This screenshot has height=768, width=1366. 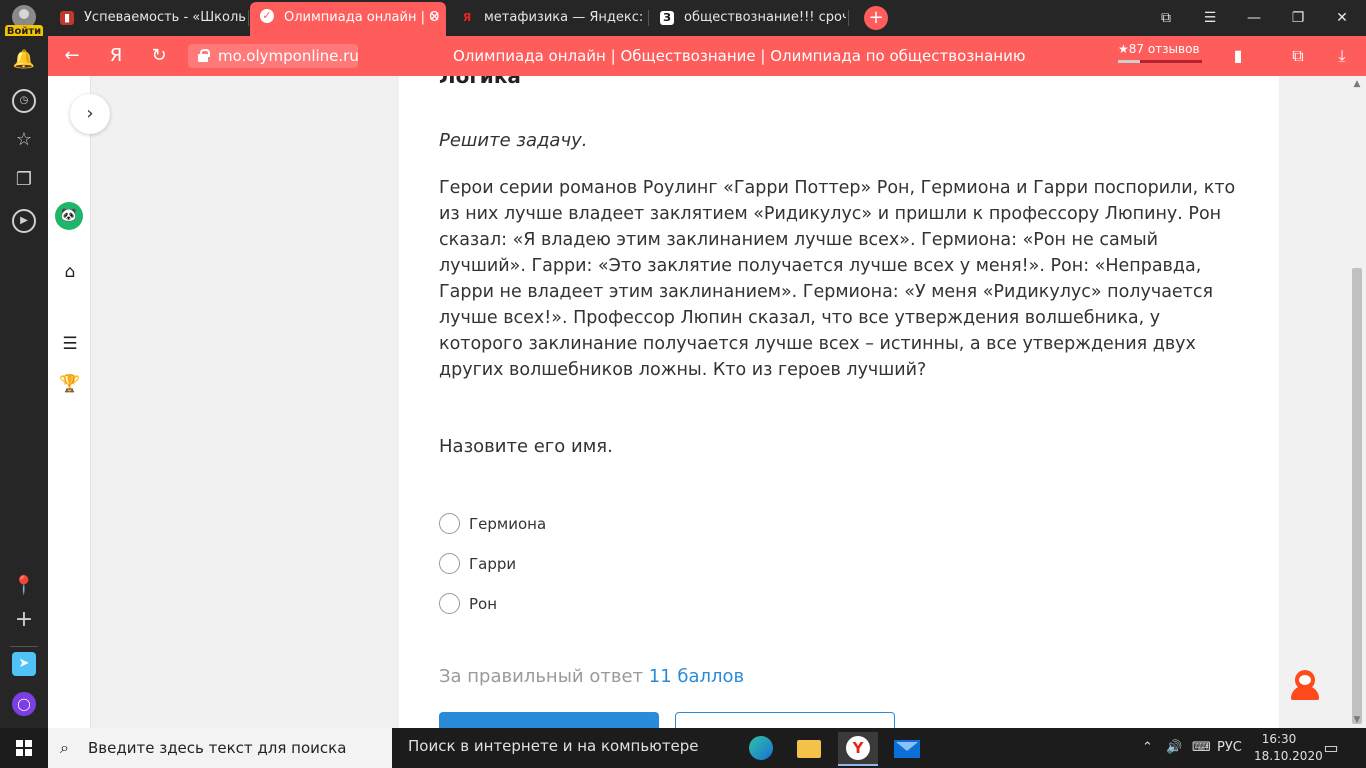 I want to click on reviews-badge: ★87 отзывов, so click(x=1160, y=52).